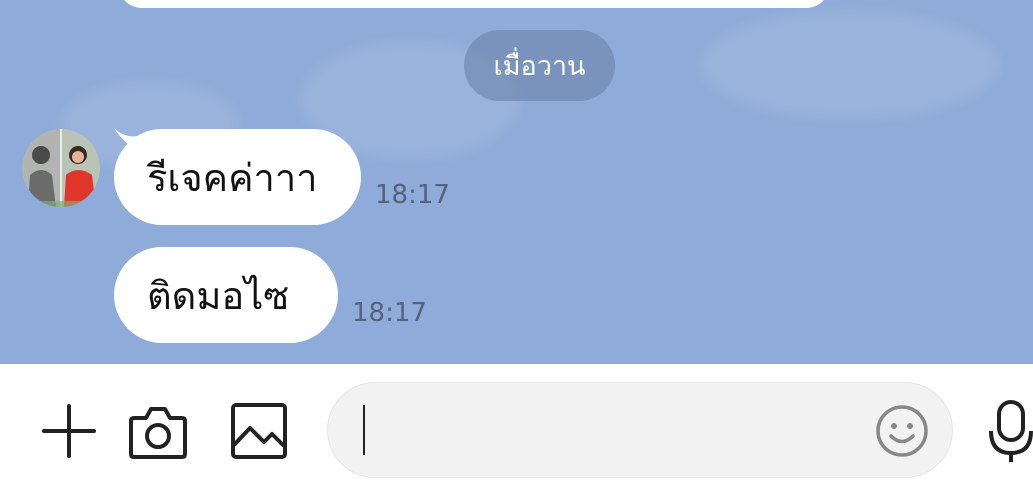 The width and height of the screenshot is (1033, 497). What do you see at coordinates (232, 177) in the screenshot?
I see `message-text: รีเจคค่าาา` at bounding box center [232, 177].